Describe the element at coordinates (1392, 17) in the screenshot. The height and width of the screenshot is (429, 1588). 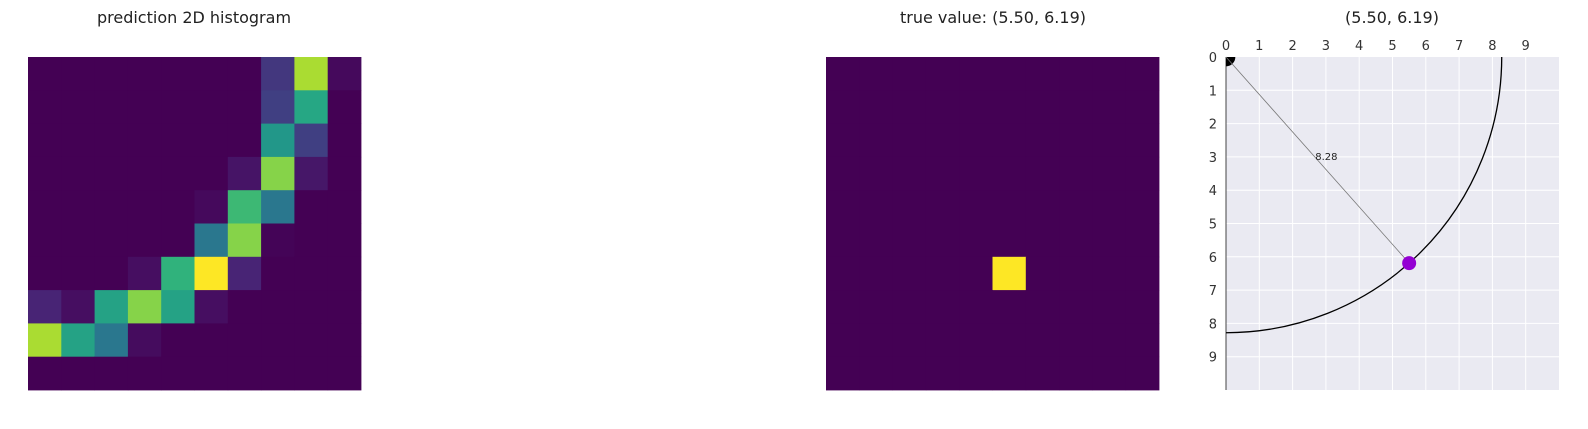
I see `panel3-title: (5.50, 6.19)` at that location.